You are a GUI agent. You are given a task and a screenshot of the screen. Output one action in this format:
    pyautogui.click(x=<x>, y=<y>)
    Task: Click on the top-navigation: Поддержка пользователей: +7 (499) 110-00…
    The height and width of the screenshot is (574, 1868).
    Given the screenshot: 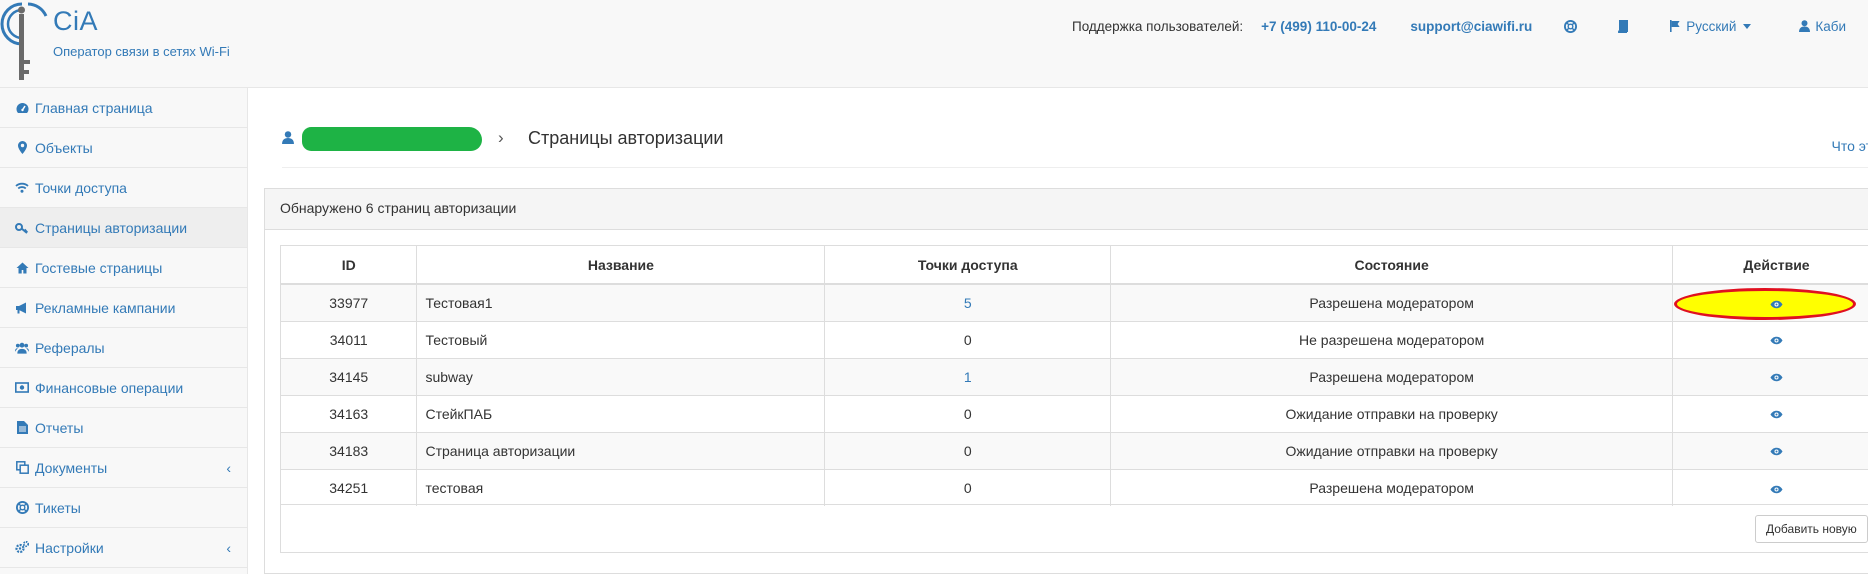 What is the action you would take?
    pyautogui.click(x=1459, y=26)
    